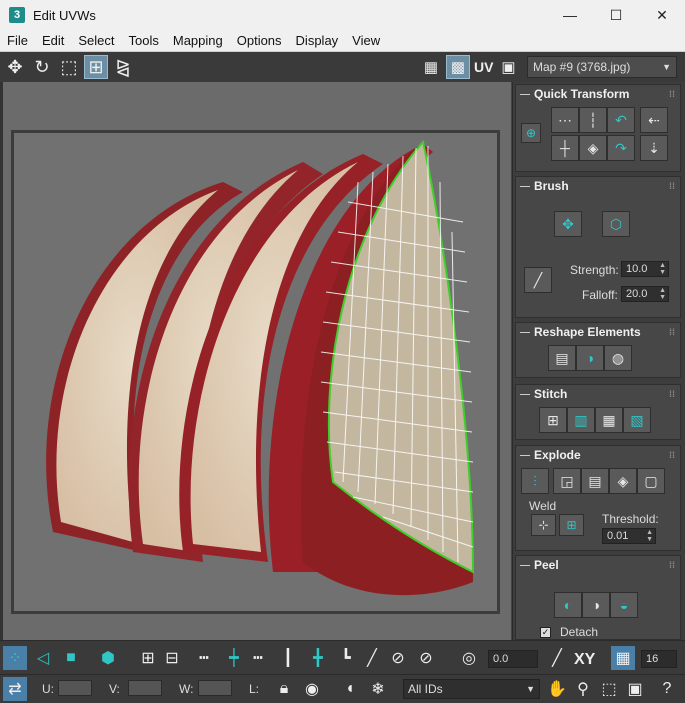  I want to click on edge-distance-icon: ╱, so click(557, 658).